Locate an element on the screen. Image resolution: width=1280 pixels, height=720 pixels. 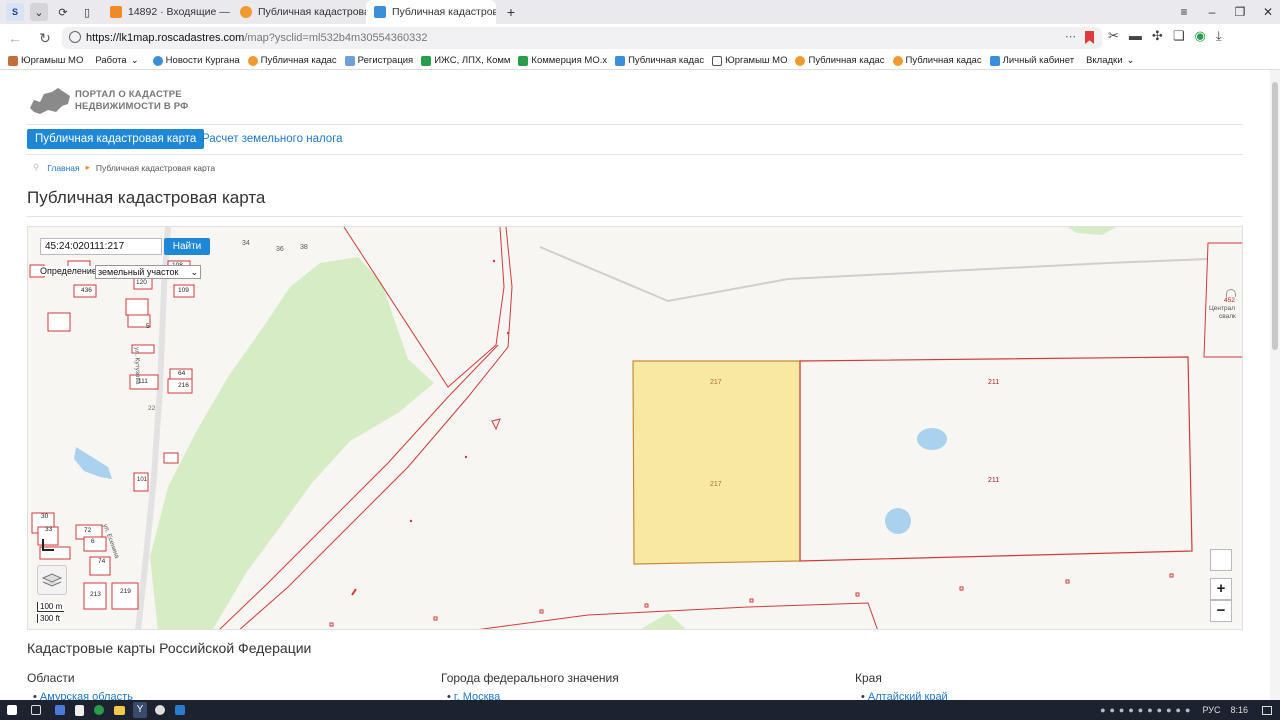
system-tray: ●●●●●●●●●● РУС 8:16 is located at coordinates (1186, 710).